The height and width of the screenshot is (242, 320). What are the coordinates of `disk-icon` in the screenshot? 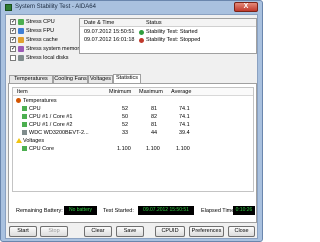 It's located at (24, 132).